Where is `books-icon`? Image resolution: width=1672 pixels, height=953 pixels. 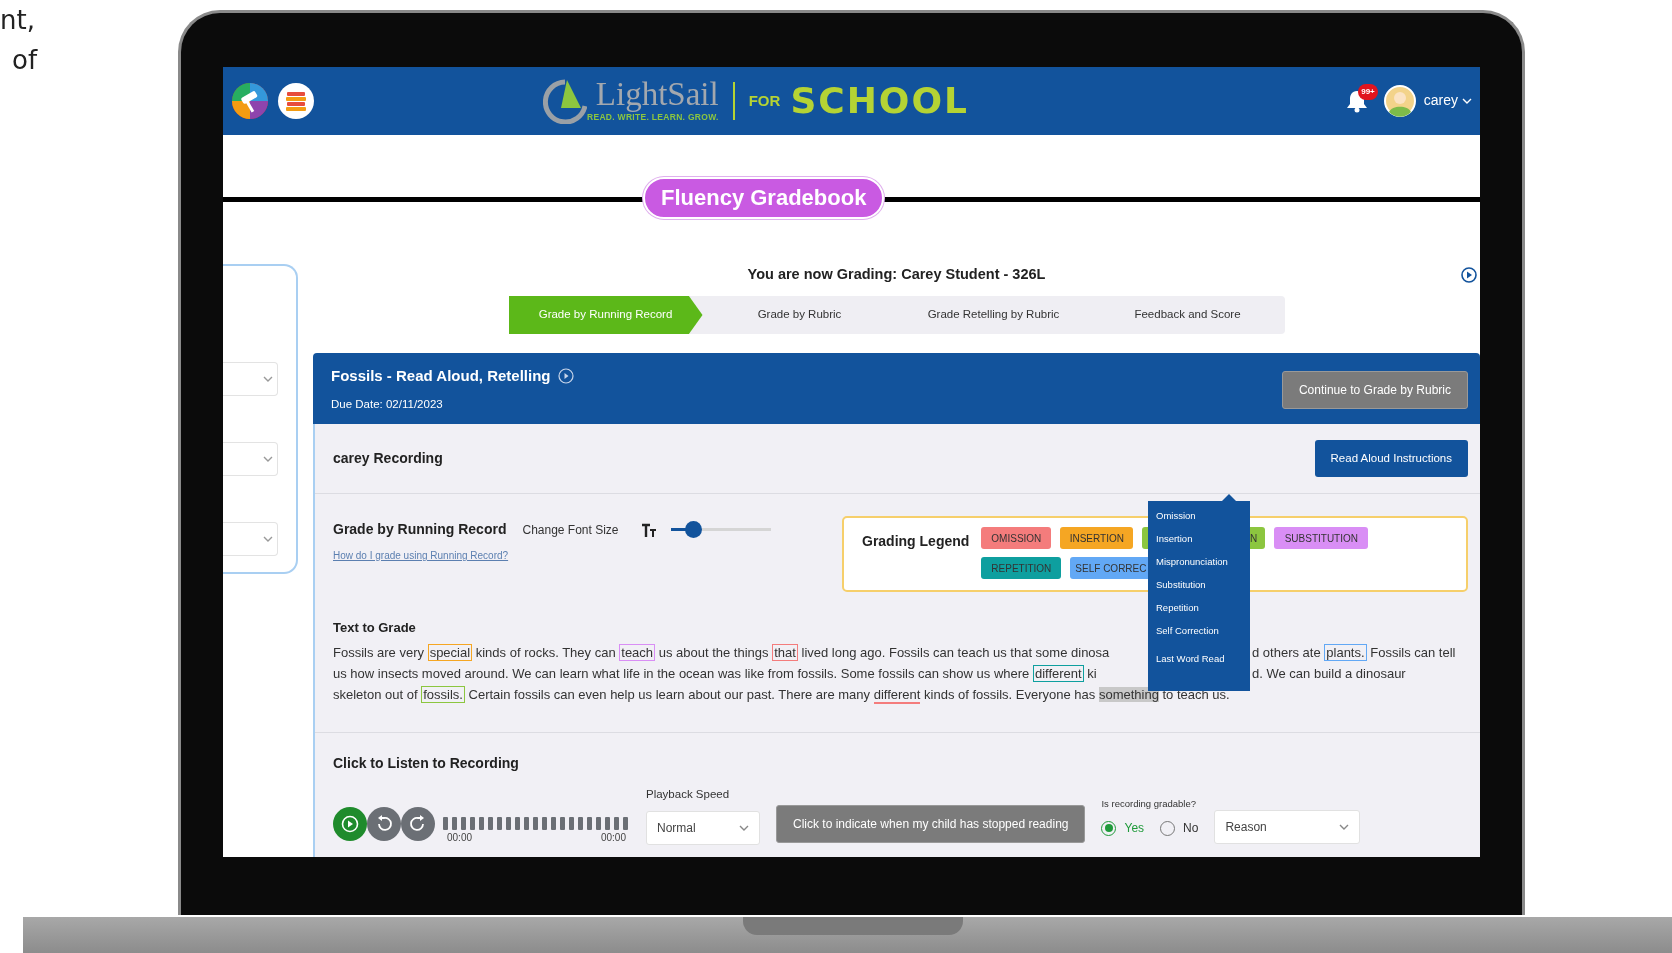 books-icon is located at coordinates (296, 100).